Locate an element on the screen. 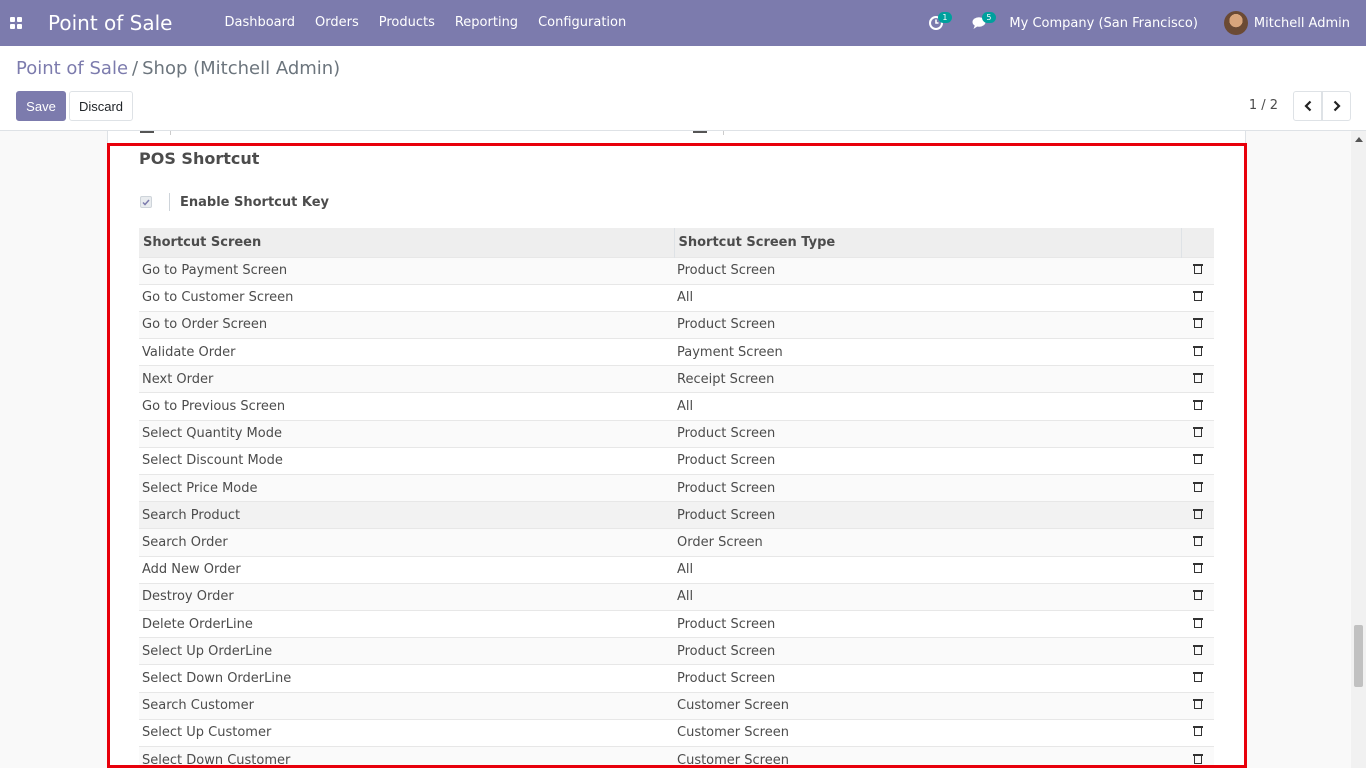 Image resolution: width=1366 pixels, height=768 pixels. table-row: Go to Previous Screen All is located at coordinates (676, 406).